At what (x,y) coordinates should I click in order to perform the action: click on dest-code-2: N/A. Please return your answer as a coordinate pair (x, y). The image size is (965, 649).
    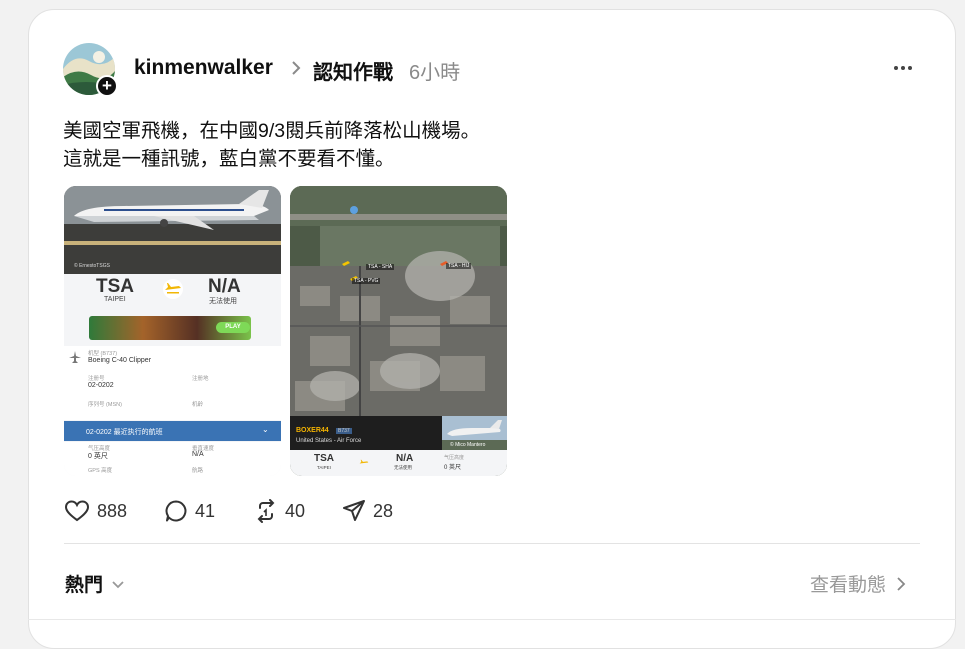
    Looking at the image, I should click on (405, 458).